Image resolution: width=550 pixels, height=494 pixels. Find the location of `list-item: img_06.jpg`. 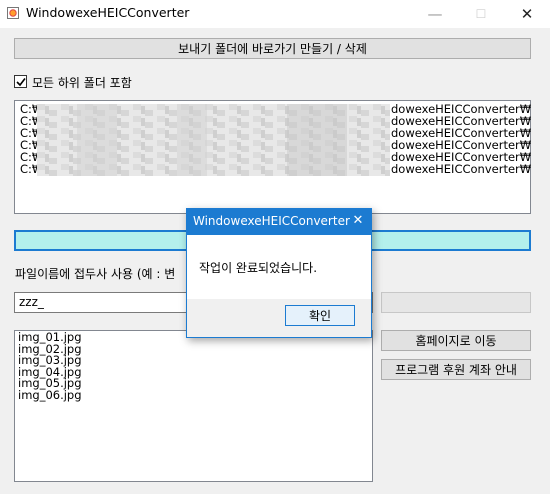

list-item: img_06.jpg is located at coordinates (193, 395).